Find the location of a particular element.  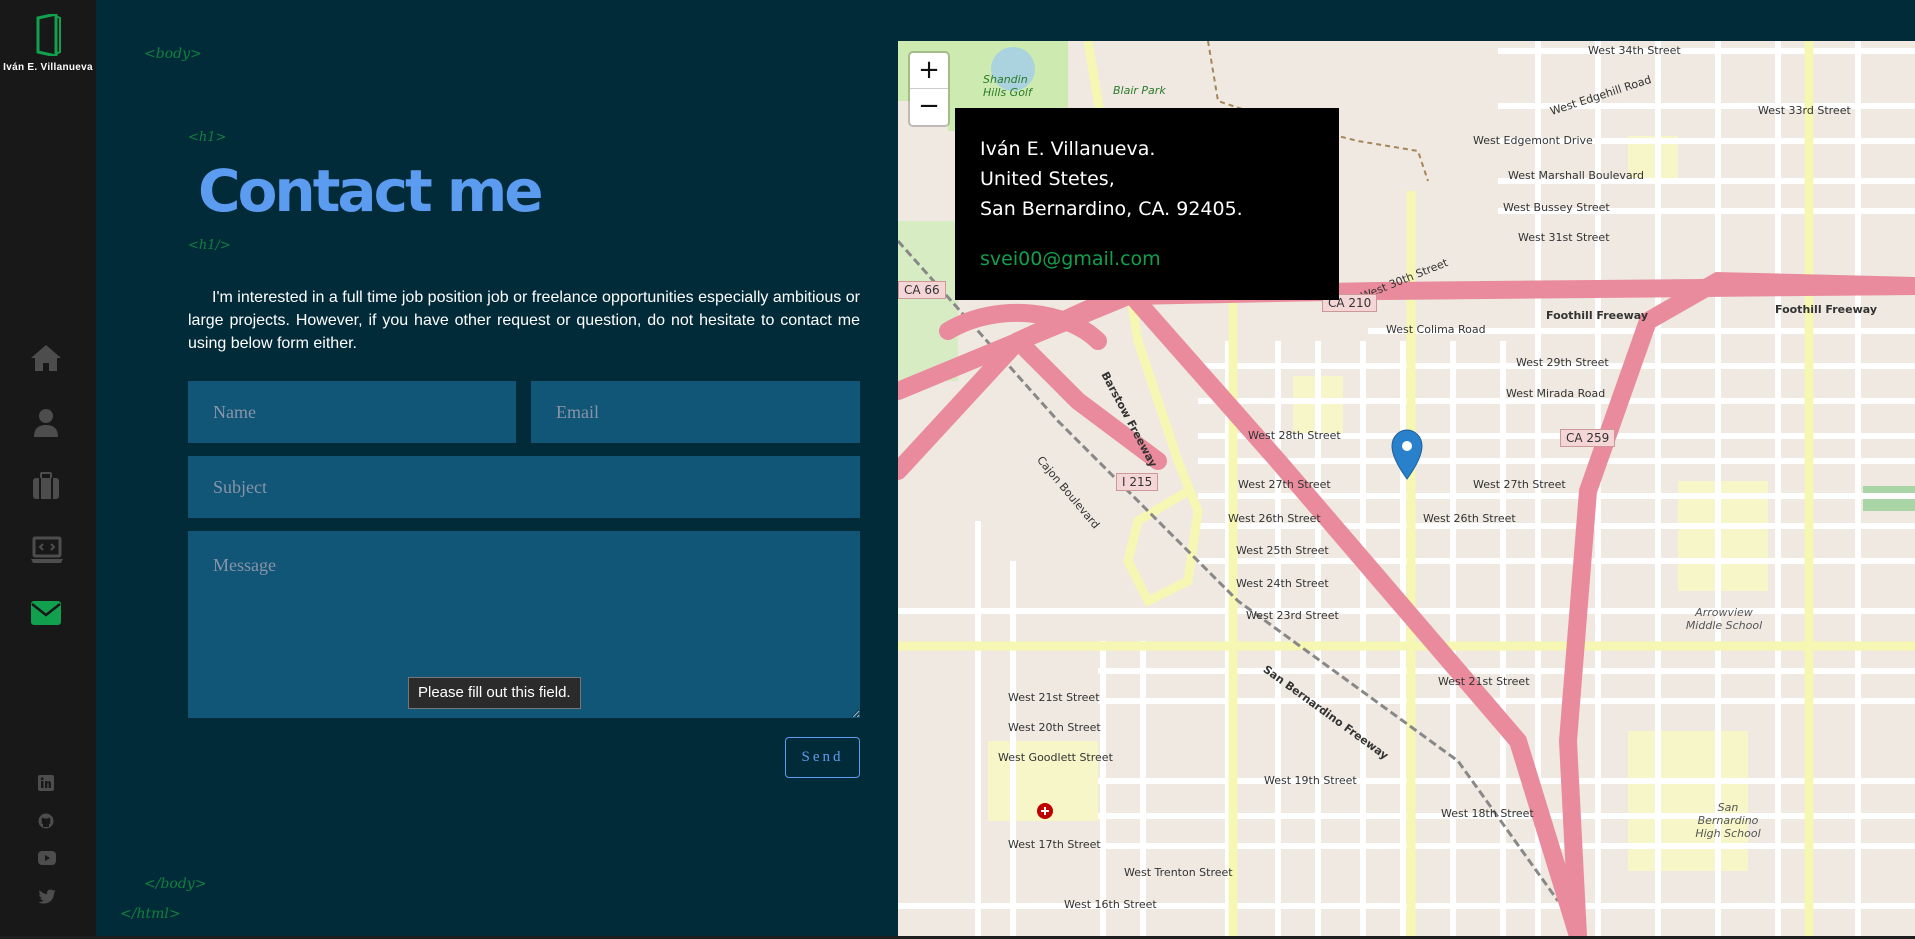

twitter-link is located at coordinates (48, 897).